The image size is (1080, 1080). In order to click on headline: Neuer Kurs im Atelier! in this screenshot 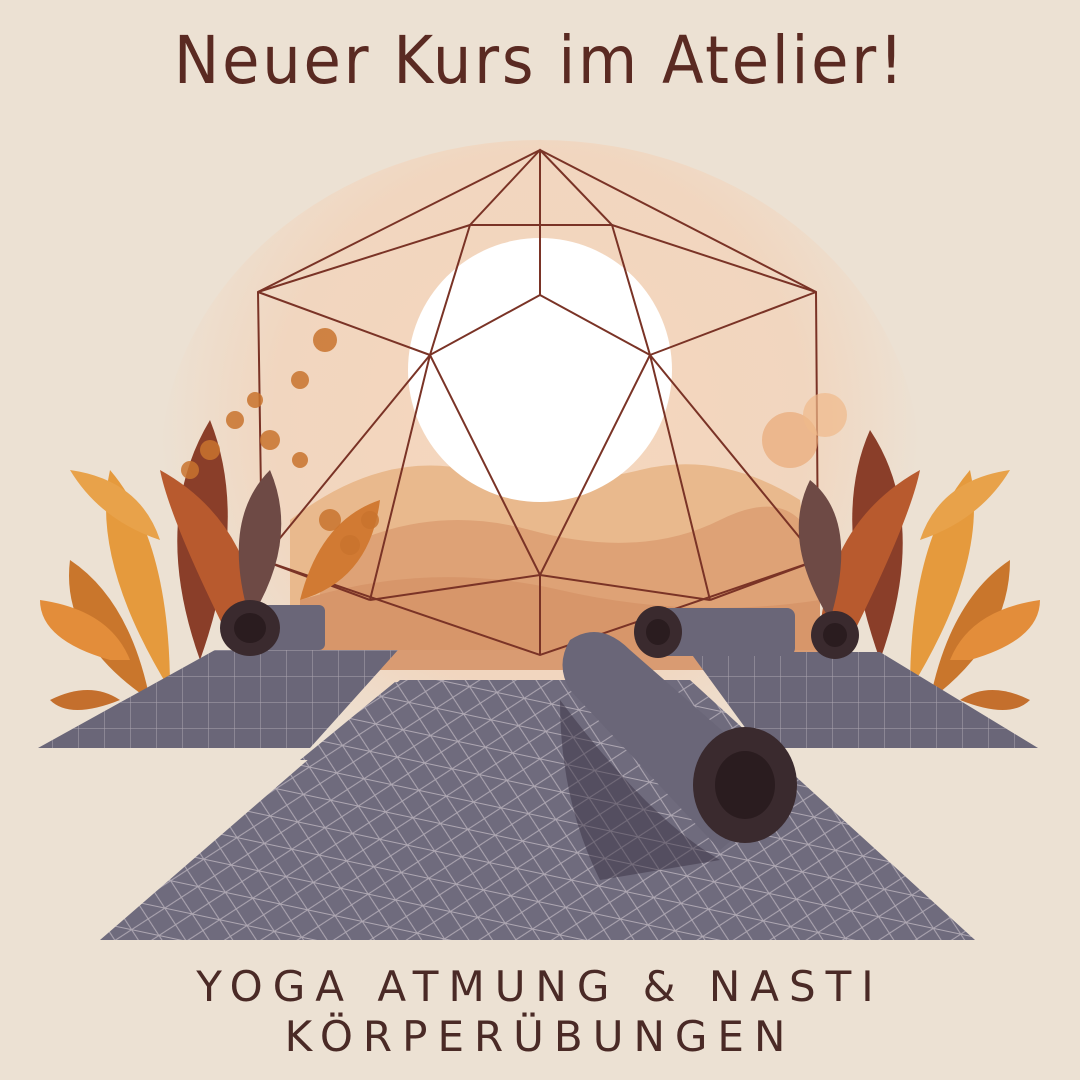, I will do `click(540, 60)`.